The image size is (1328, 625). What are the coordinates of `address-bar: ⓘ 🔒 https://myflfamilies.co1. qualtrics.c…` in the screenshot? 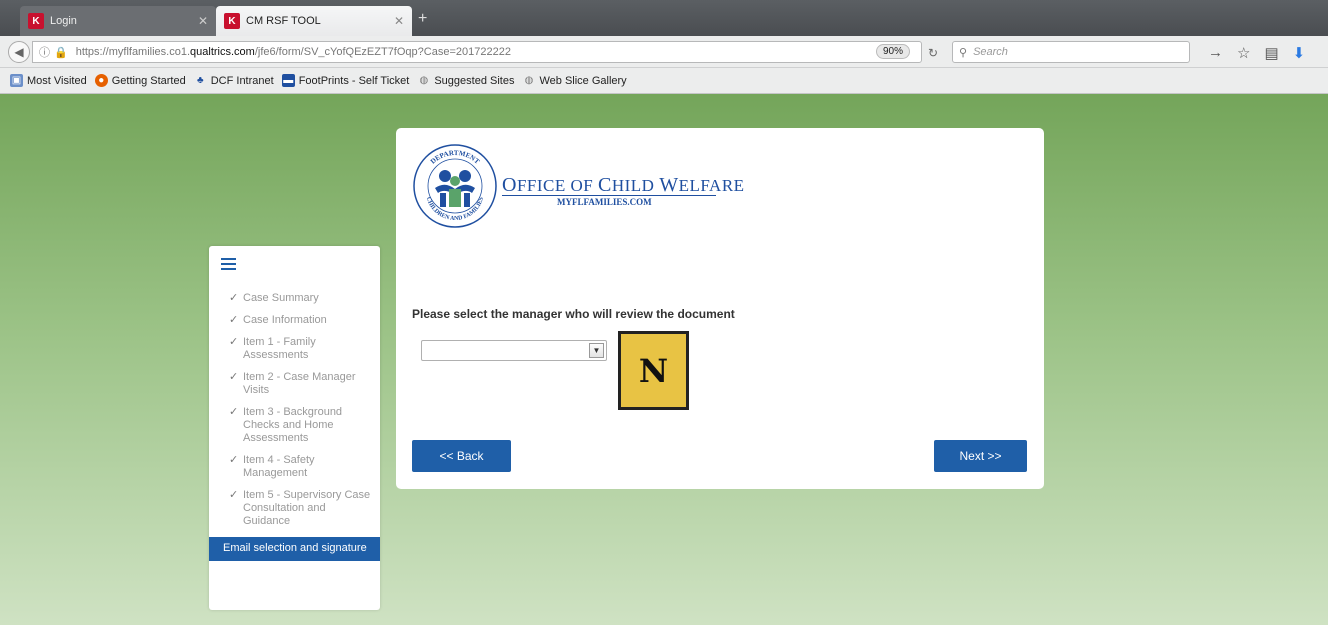 It's located at (477, 52).